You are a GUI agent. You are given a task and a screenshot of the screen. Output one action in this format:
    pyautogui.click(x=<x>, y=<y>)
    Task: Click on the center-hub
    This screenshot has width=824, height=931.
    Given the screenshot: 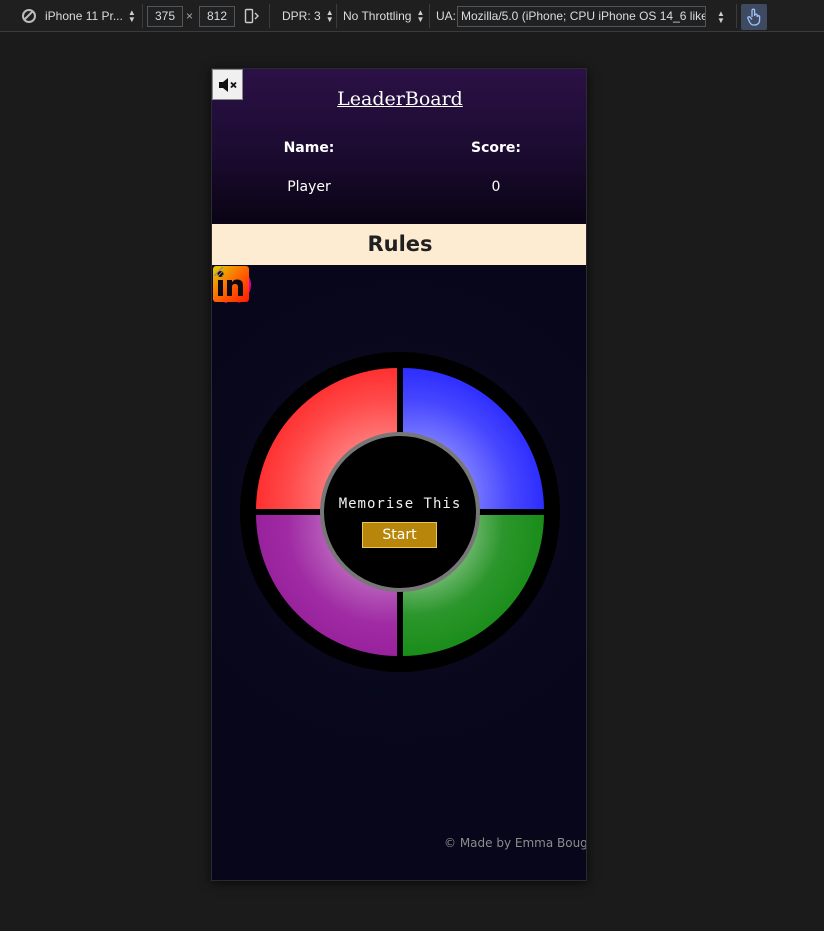 What is the action you would take?
    pyautogui.click(x=400, y=512)
    